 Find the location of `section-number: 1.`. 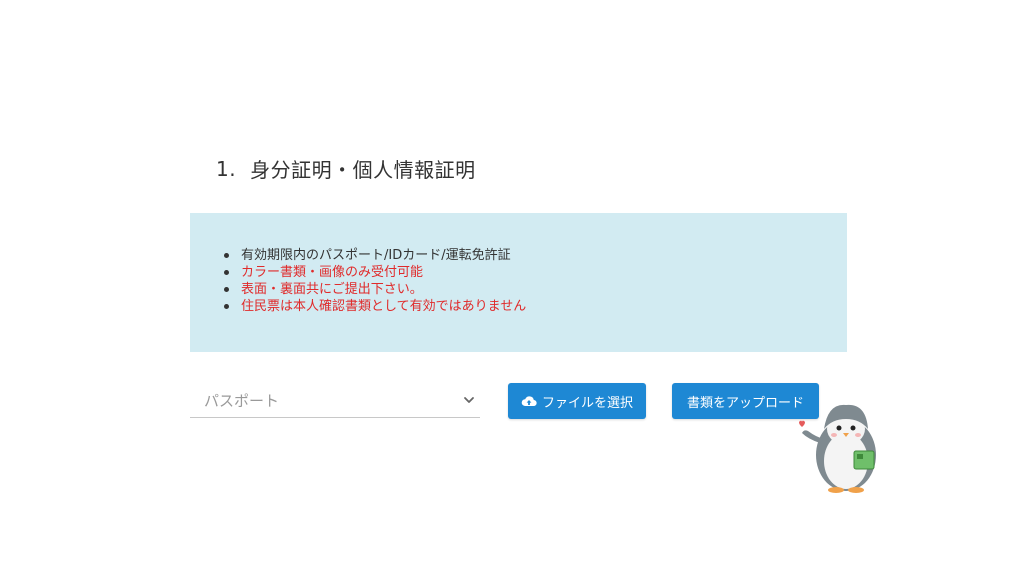

section-number: 1. is located at coordinates (226, 168).